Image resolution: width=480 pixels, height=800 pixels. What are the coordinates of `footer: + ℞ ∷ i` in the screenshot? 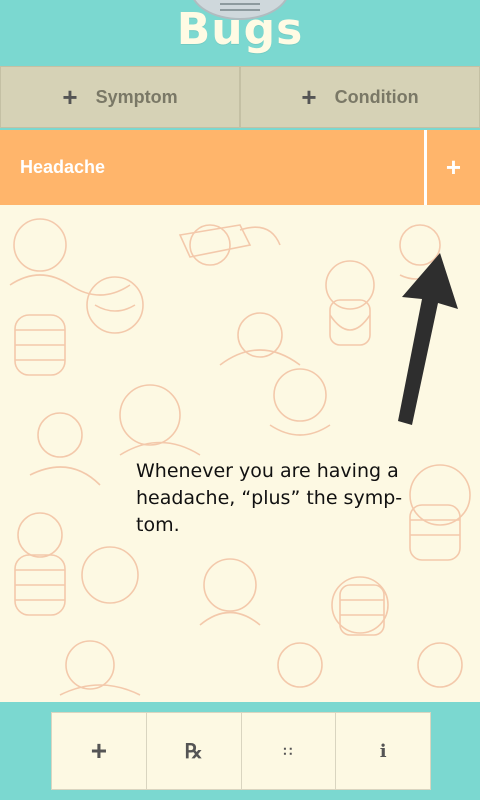 It's located at (240, 751).